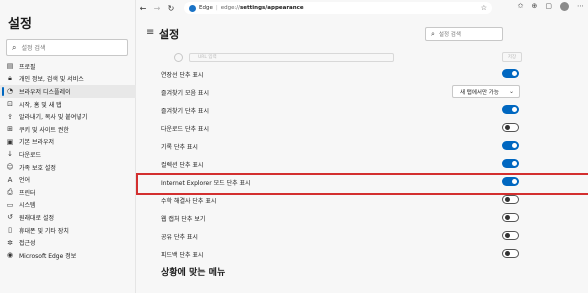 This screenshot has height=293, width=588. I want to click on sidebar-item: ▤ 프로필, so click(68, 66).